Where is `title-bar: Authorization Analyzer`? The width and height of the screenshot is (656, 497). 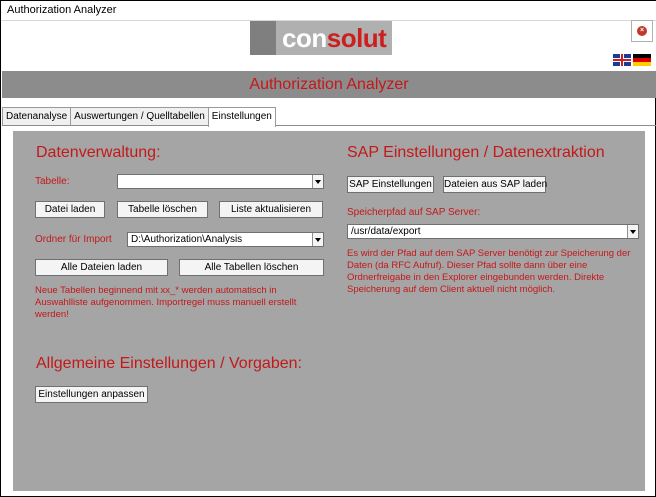 title-bar: Authorization Analyzer is located at coordinates (328, 11).